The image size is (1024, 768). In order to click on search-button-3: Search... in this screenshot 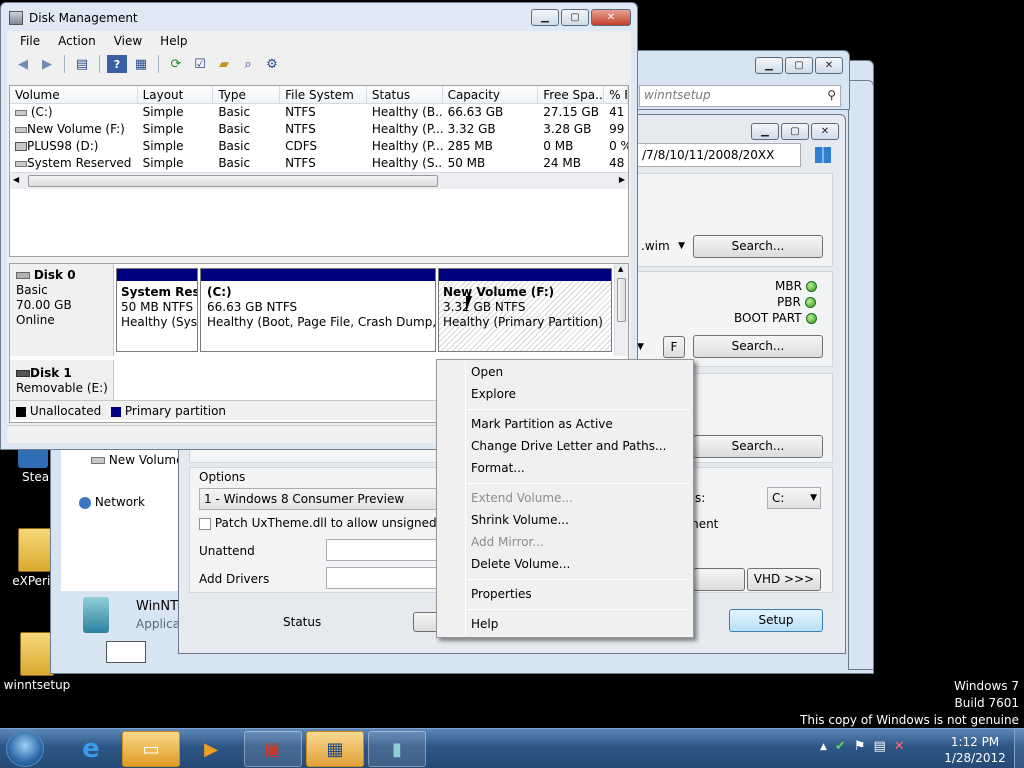, I will do `click(758, 446)`.